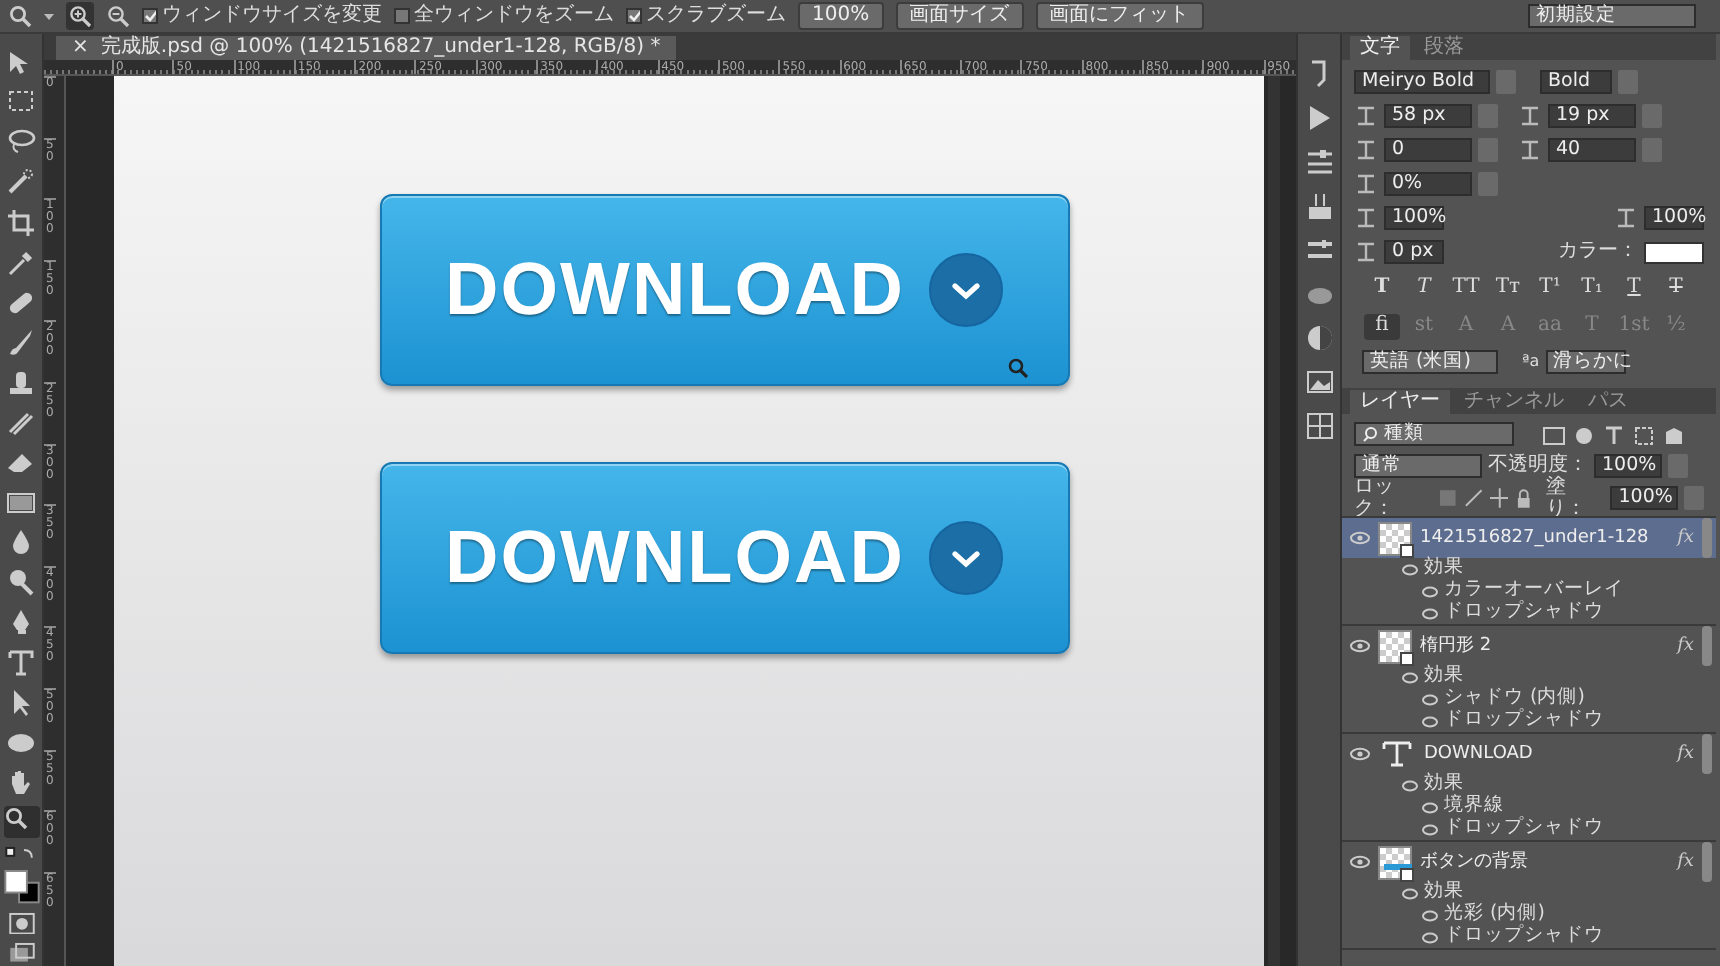 This screenshot has height=966, width=1720. Describe the element at coordinates (1554, 434) in the screenshot. I see `image-filter-icon` at that location.